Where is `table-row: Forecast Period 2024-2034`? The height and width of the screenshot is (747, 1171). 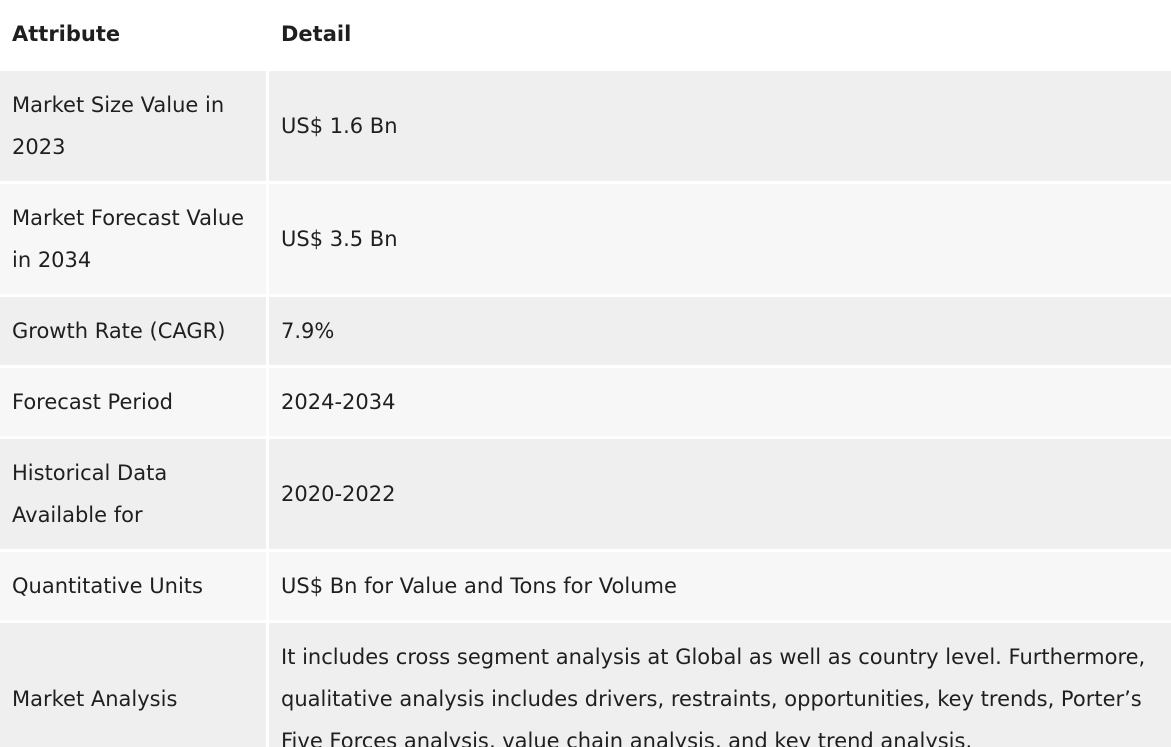
table-row: Forecast Period 2024-2034 is located at coordinates (585, 400).